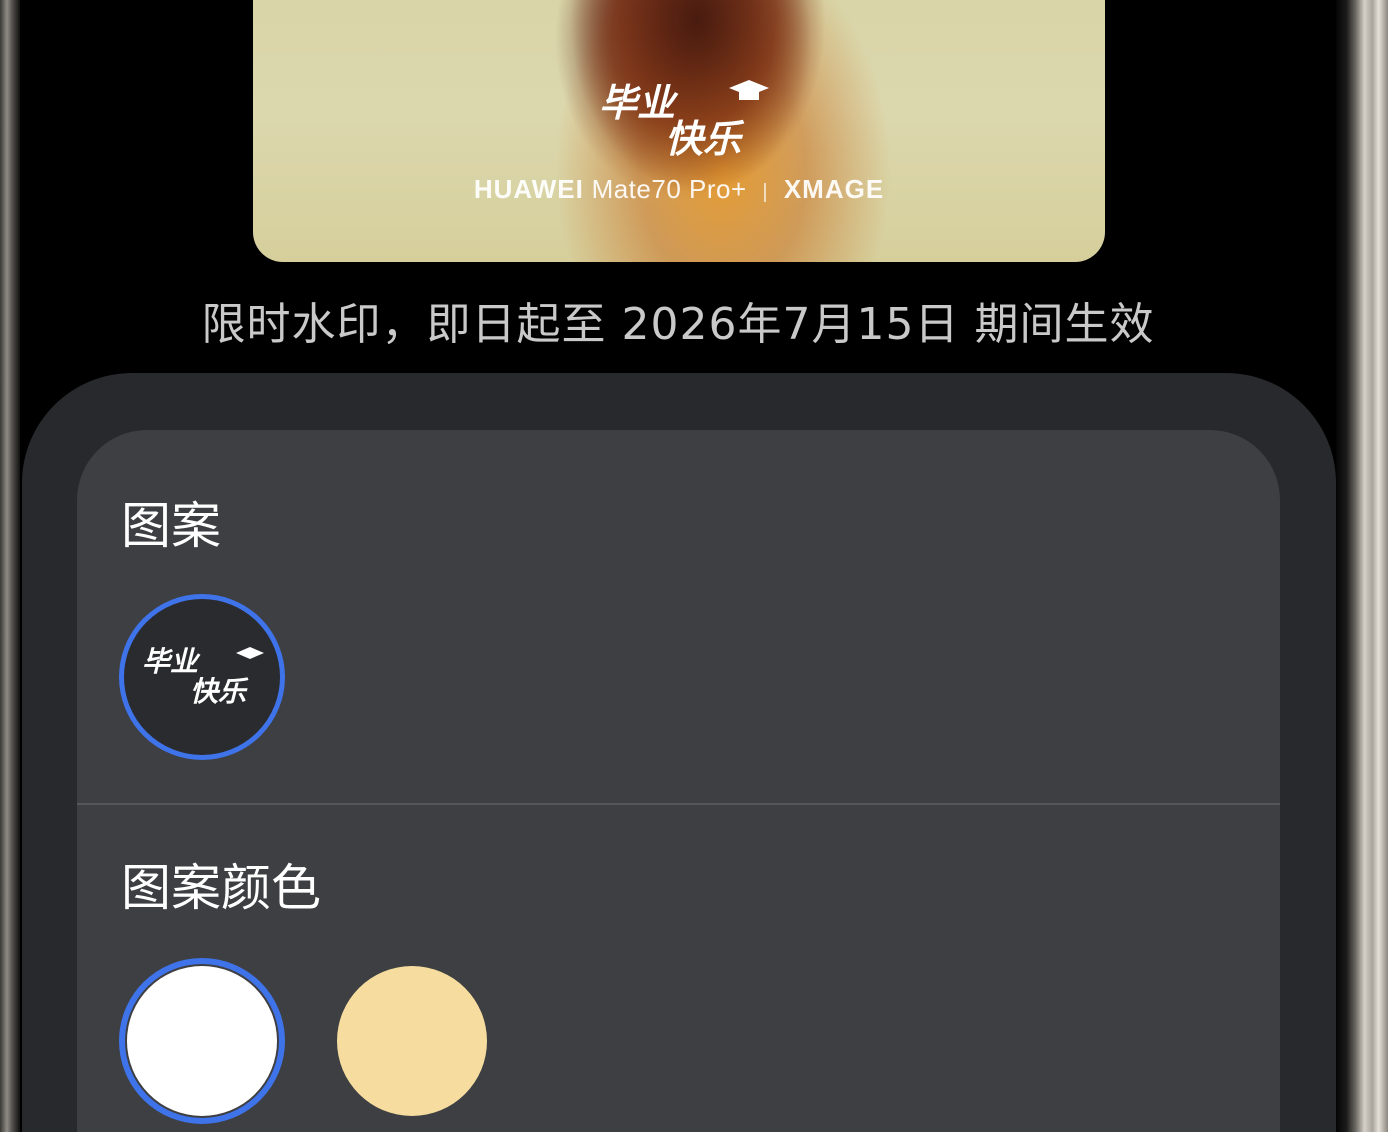  What do you see at coordinates (221, 888) in the screenshot?
I see `pattern-color-section-title: 图案颜色` at bounding box center [221, 888].